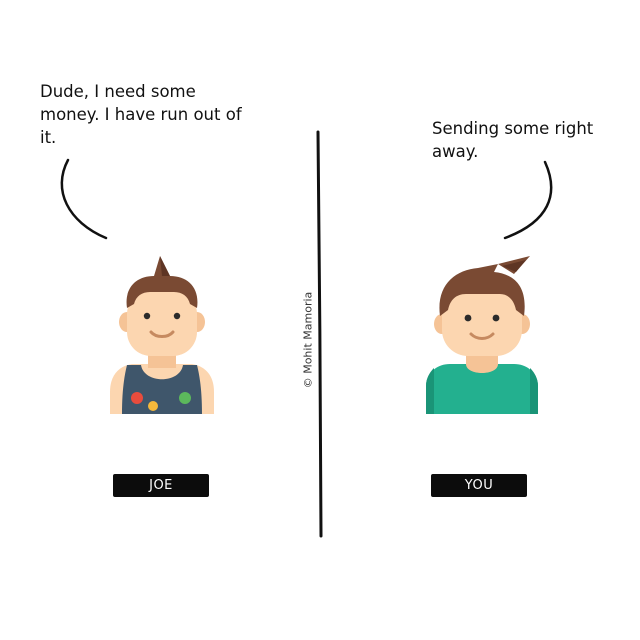  Describe the element at coordinates (482, 335) in the screenshot. I see `you-avatar` at that location.